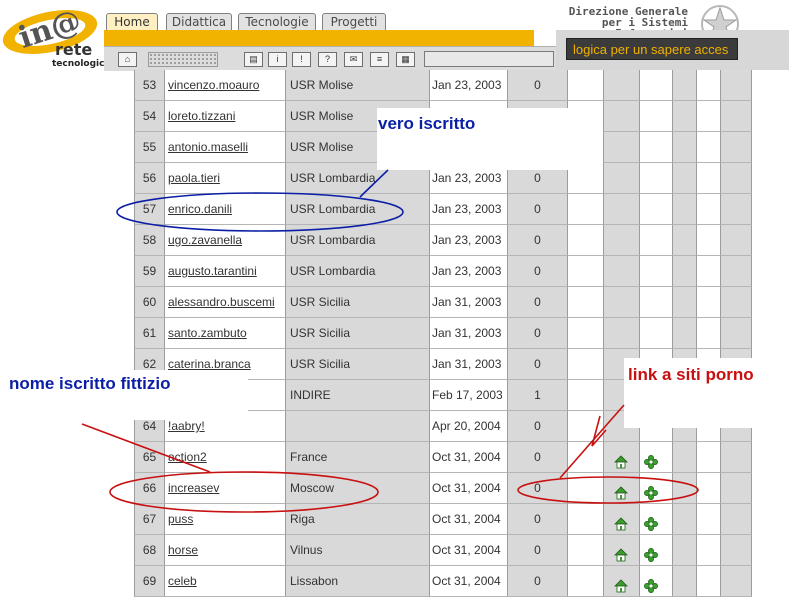  I want to click on date-cell: Jan 23, 2003, so click(469, 271).